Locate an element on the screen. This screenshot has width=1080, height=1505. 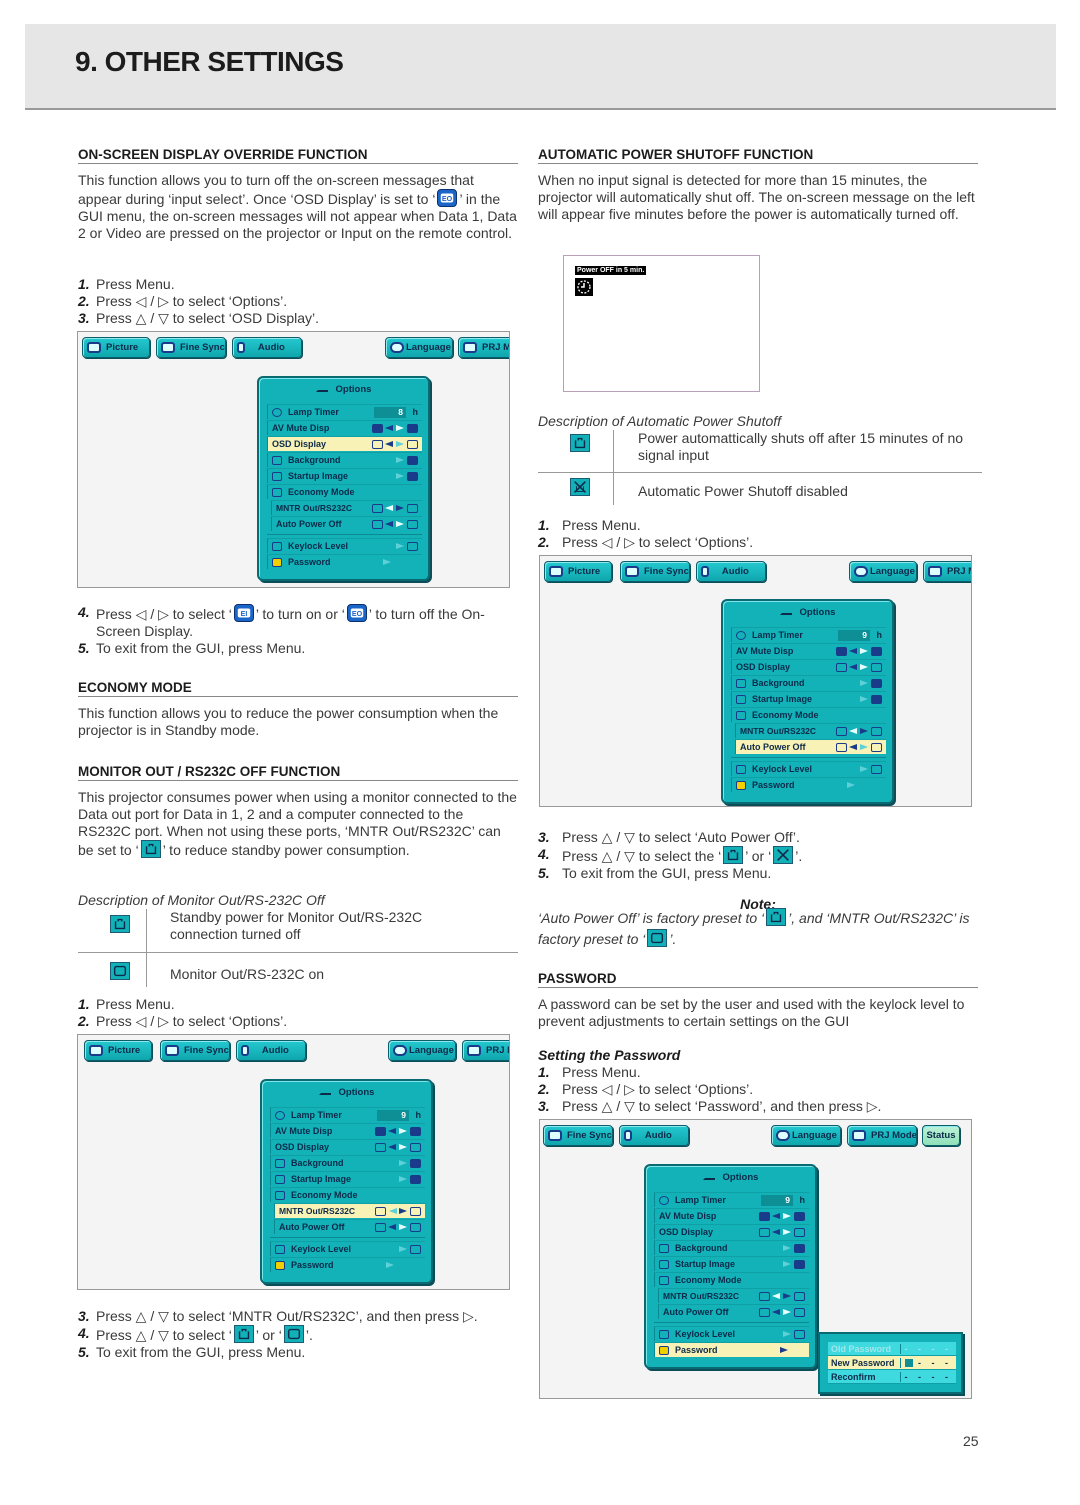
step: 4. Press △ / ▽ to select the ‘’ or ‘’. is located at coordinates (670, 855).